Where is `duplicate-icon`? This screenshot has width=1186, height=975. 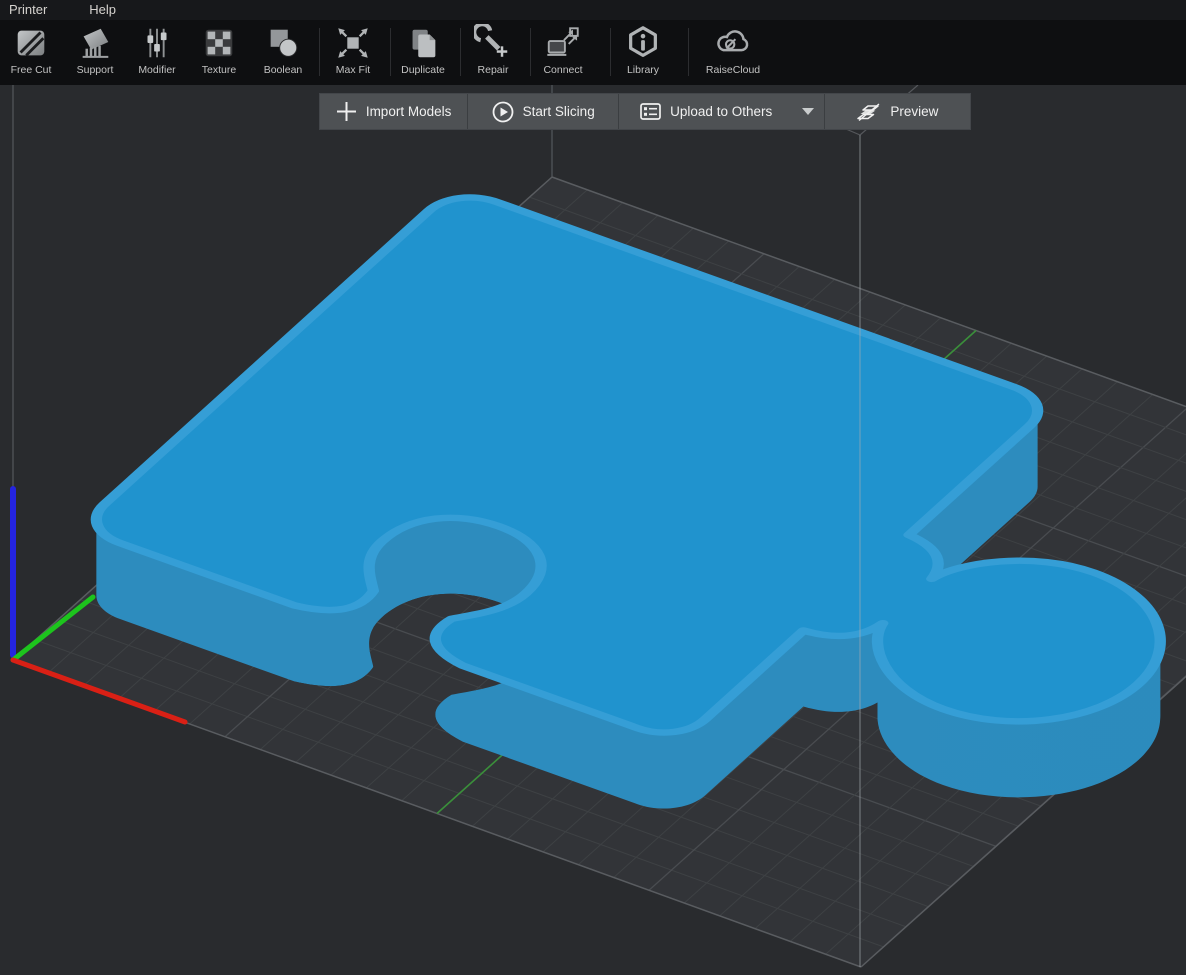
duplicate-icon is located at coordinates (424, 43).